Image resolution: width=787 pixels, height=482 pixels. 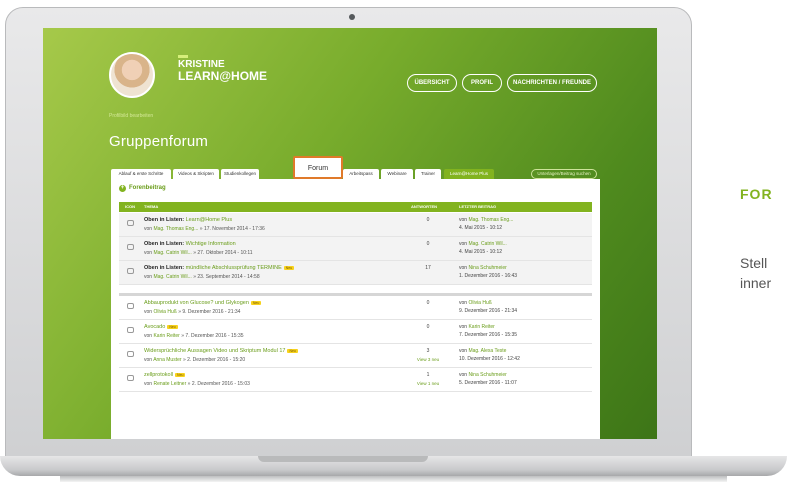 I want to click on thread-date: » 2. Dezember 2016 - 15:03, so click(x=218, y=384).